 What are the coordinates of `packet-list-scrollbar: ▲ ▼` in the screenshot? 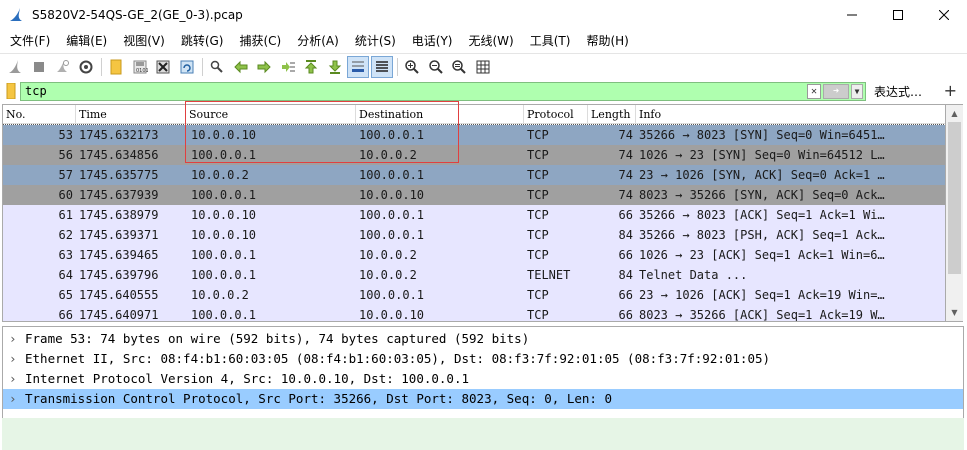 It's located at (954, 213).